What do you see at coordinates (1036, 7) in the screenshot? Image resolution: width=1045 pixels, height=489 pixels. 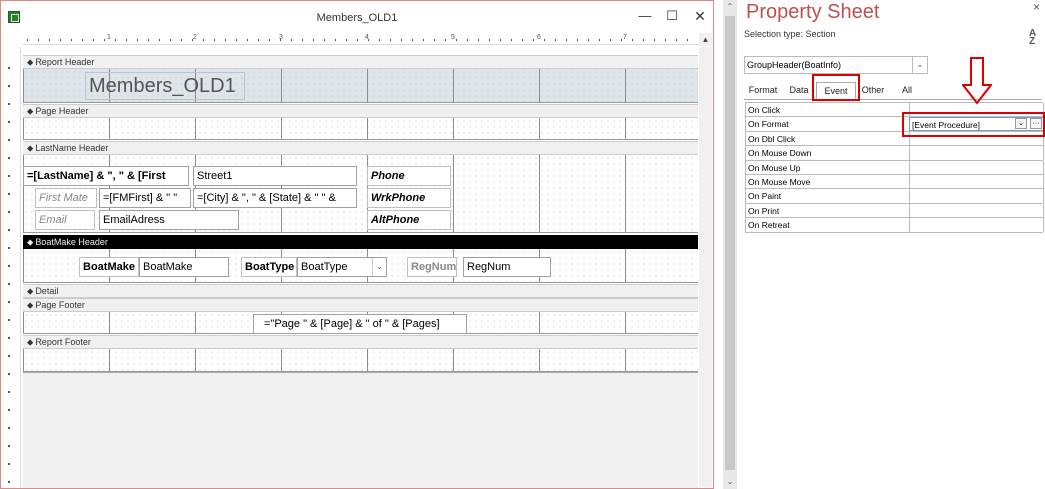 I see `close-icon: ×` at bounding box center [1036, 7].